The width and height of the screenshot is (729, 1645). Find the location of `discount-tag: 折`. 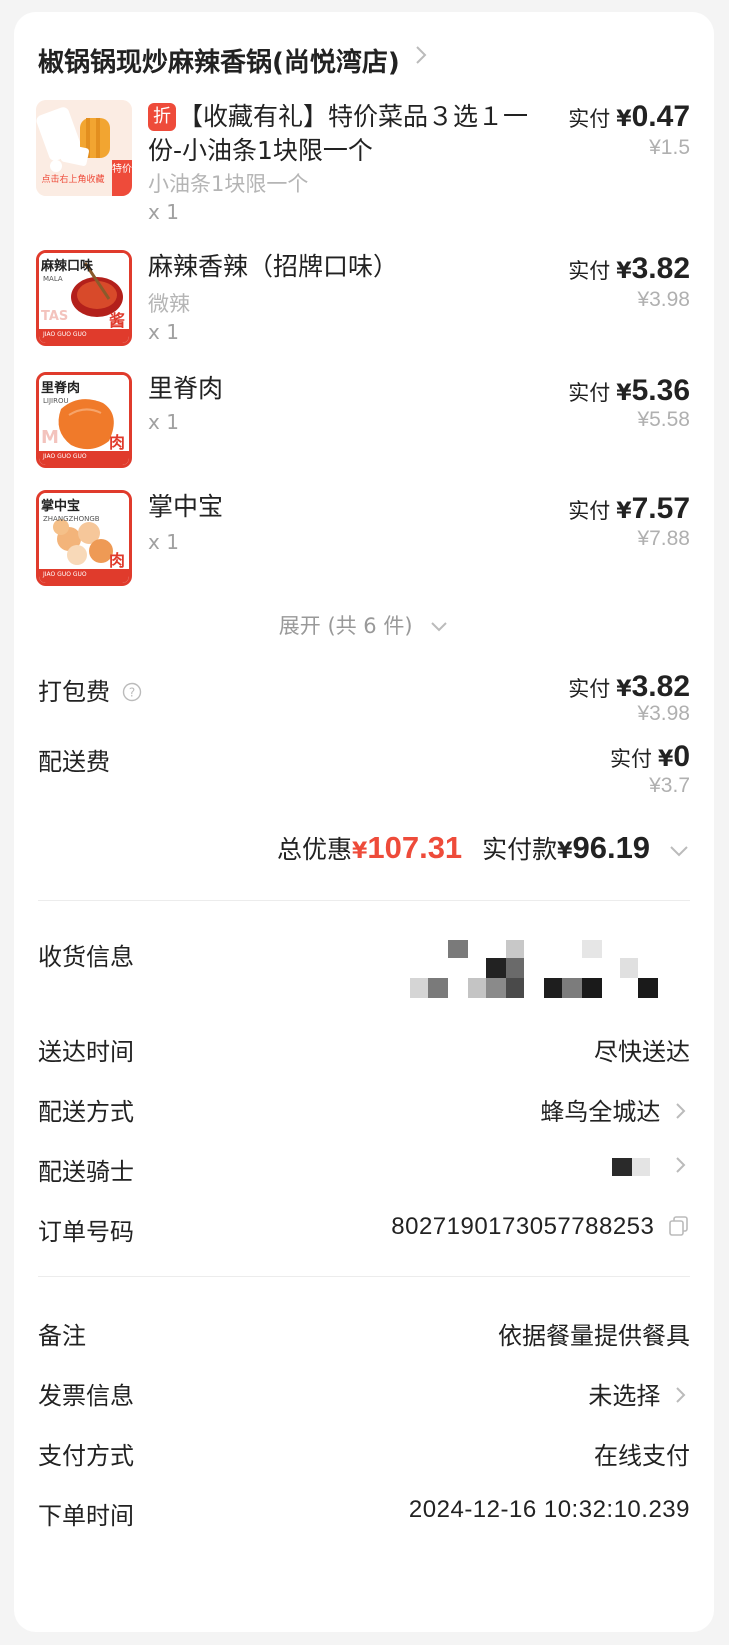

discount-tag: 折 is located at coordinates (162, 117).